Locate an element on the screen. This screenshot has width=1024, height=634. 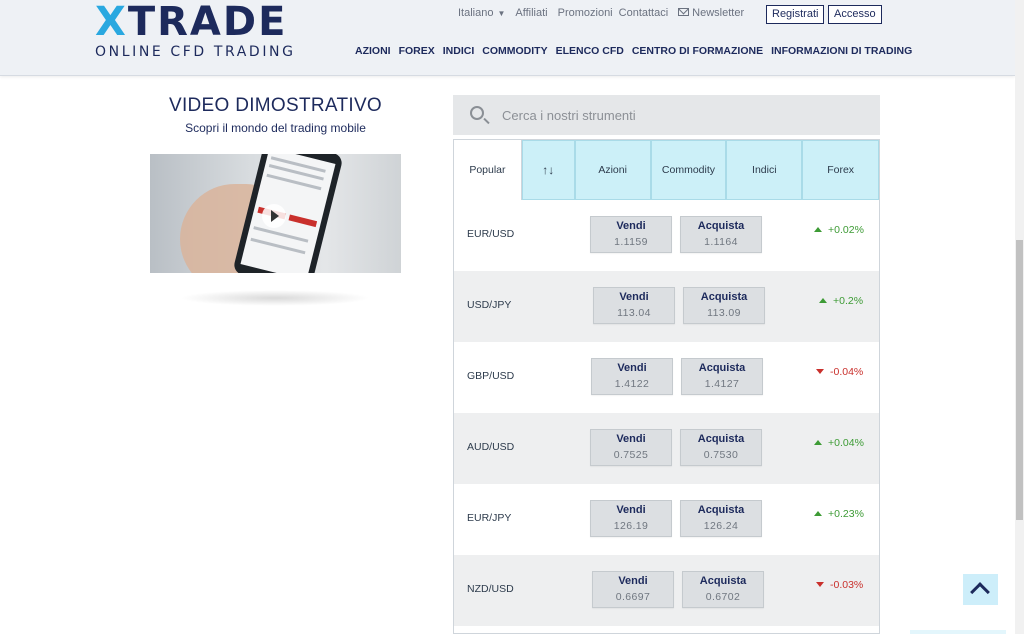
sell-price: 0.7525 is located at coordinates (631, 455).